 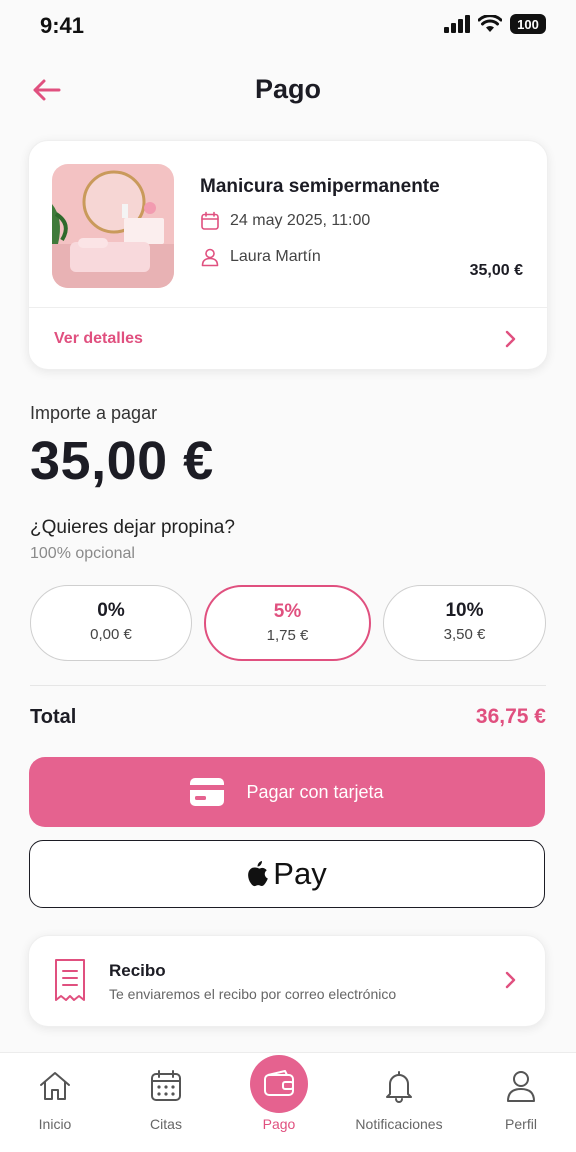 What do you see at coordinates (510, 716) in the screenshot?
I see `total-value: 36,75 €` at bounding box center [510, 716].